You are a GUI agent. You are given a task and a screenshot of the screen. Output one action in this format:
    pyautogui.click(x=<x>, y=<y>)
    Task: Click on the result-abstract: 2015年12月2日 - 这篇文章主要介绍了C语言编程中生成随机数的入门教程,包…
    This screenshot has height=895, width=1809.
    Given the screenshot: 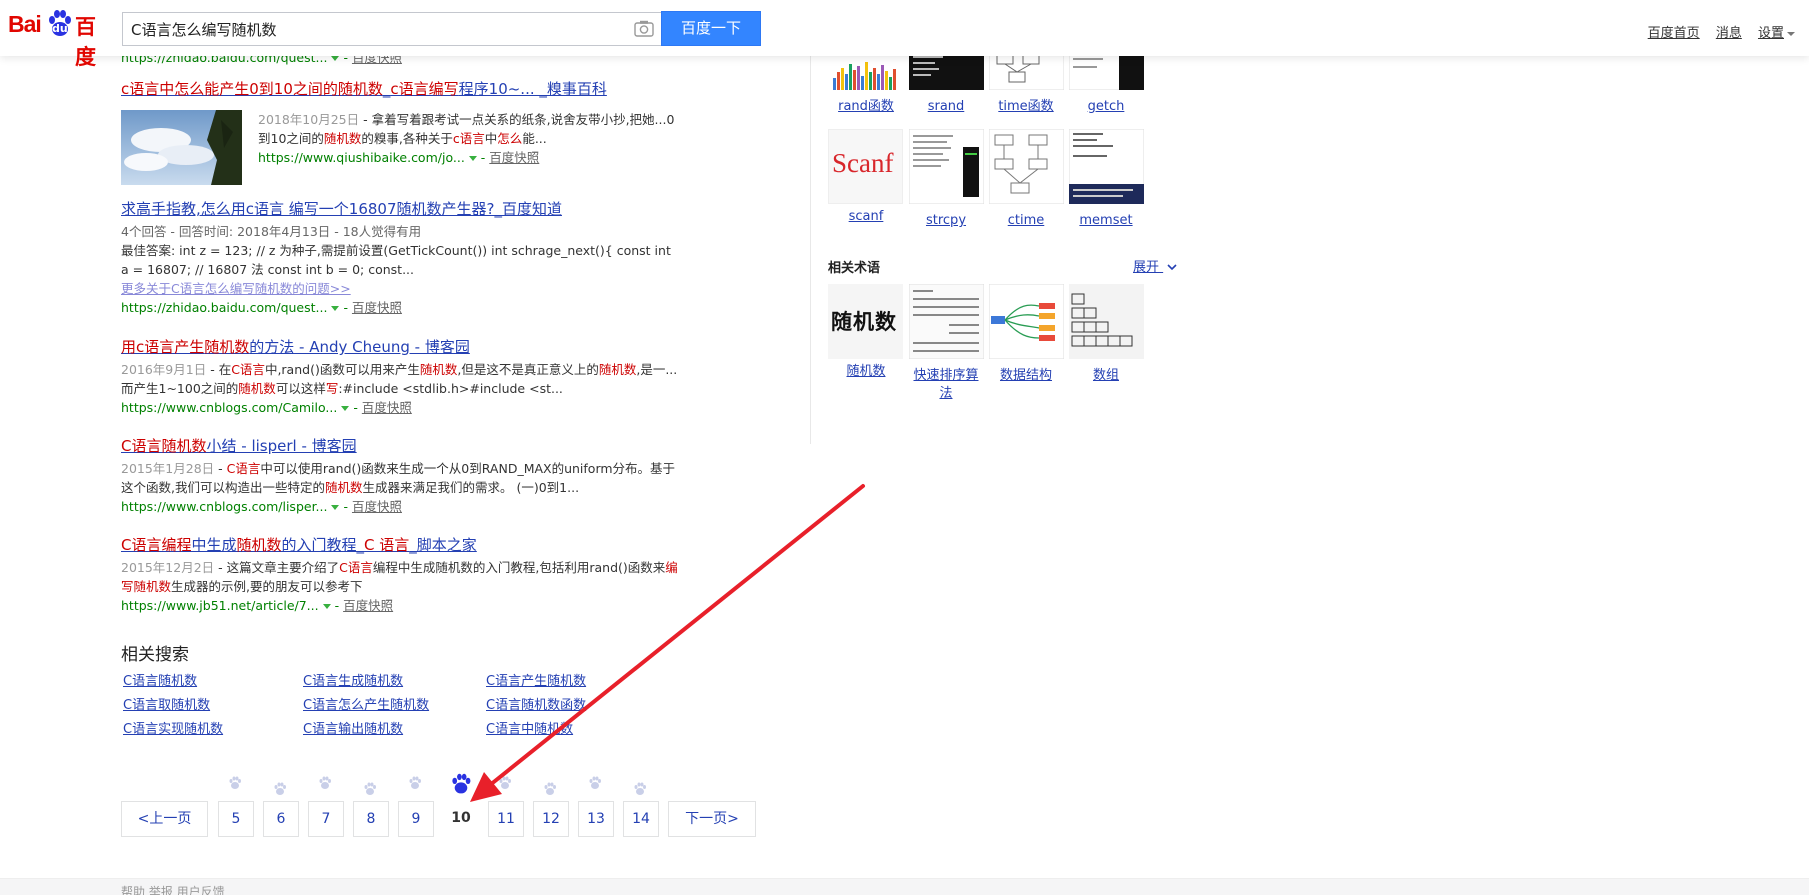 What is the action you would take?
    pyautogui.click(x=399, y=577)
    